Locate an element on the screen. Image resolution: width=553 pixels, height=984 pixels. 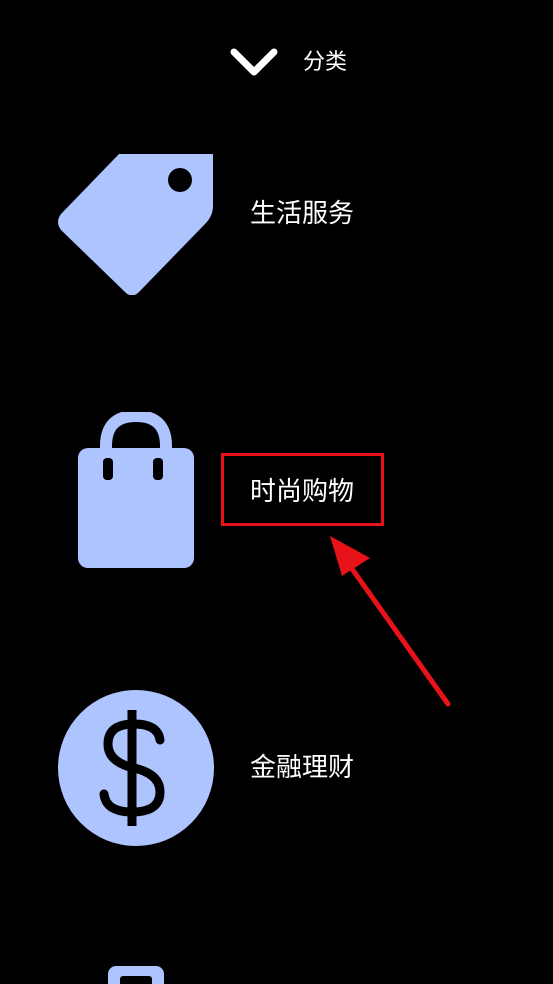
category-label: 时尚购物 is located at coordinates (302, 492).